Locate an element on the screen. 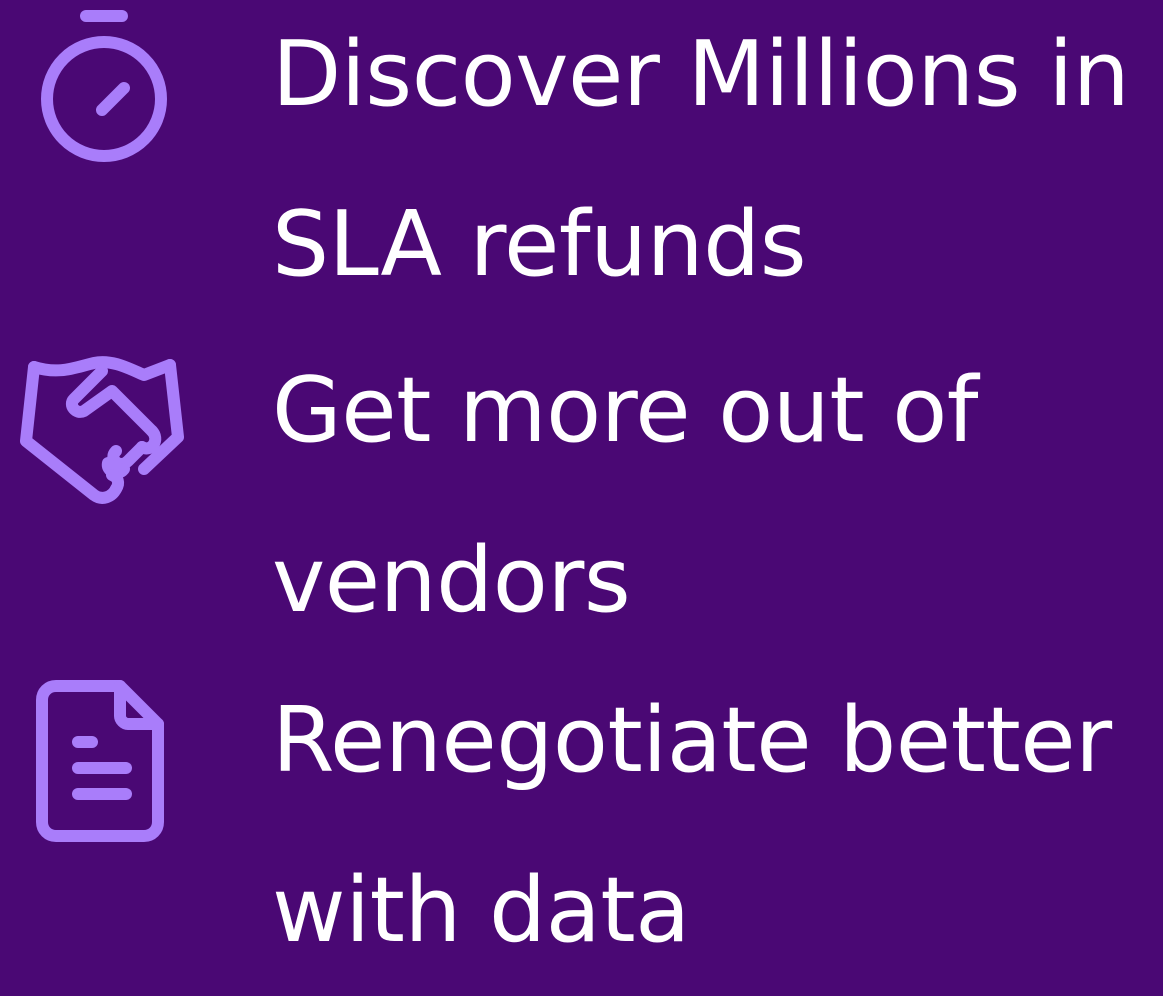  feature-line: SLA refunds is located at coordinates (539, 244).